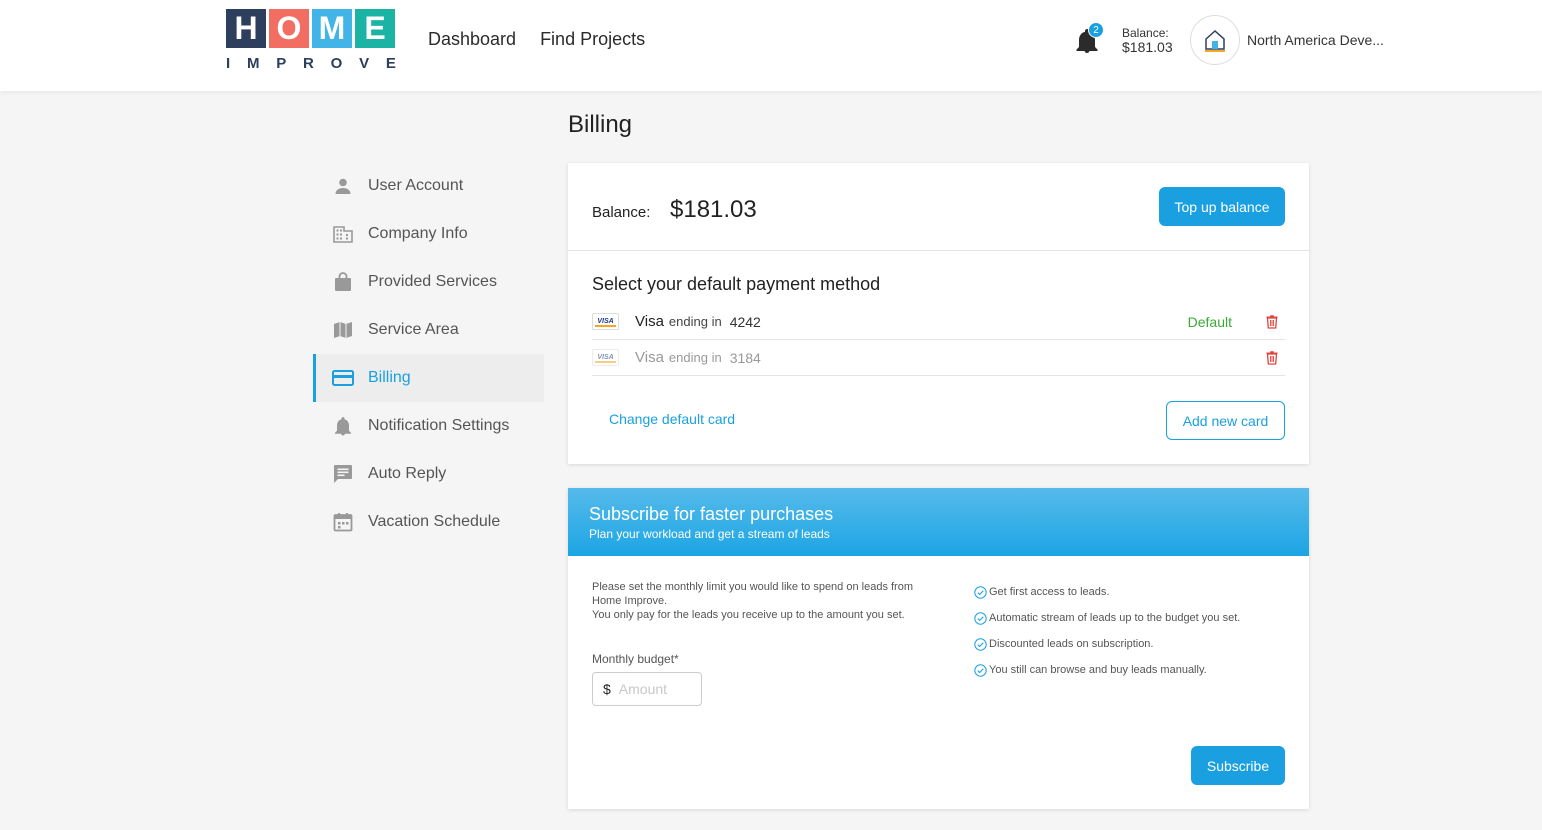  Describe the element at coordinates (635, 659) in the screenshot. I see `monthly-budget-label: Monthly budget*` at that location.